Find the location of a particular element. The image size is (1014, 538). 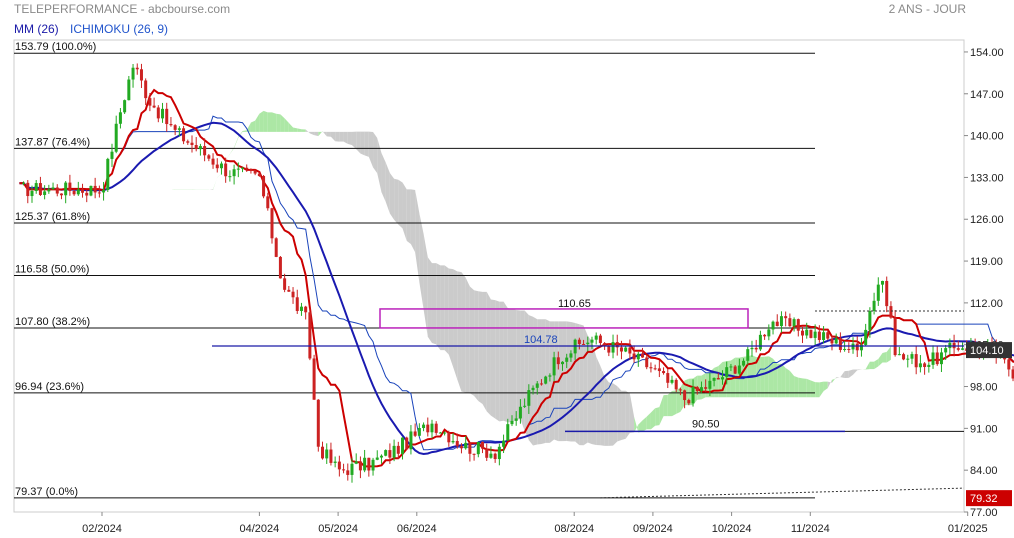

x-tick-label: 02/2024 is located at coordinates (102, 529).